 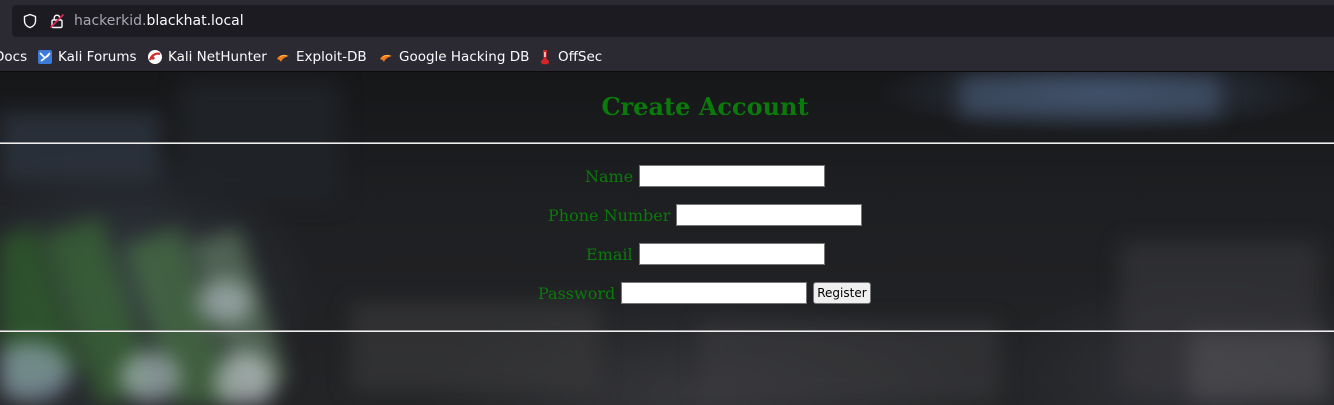 I want to click on url-domain: blackhat.local, so click(x=195, y=21).